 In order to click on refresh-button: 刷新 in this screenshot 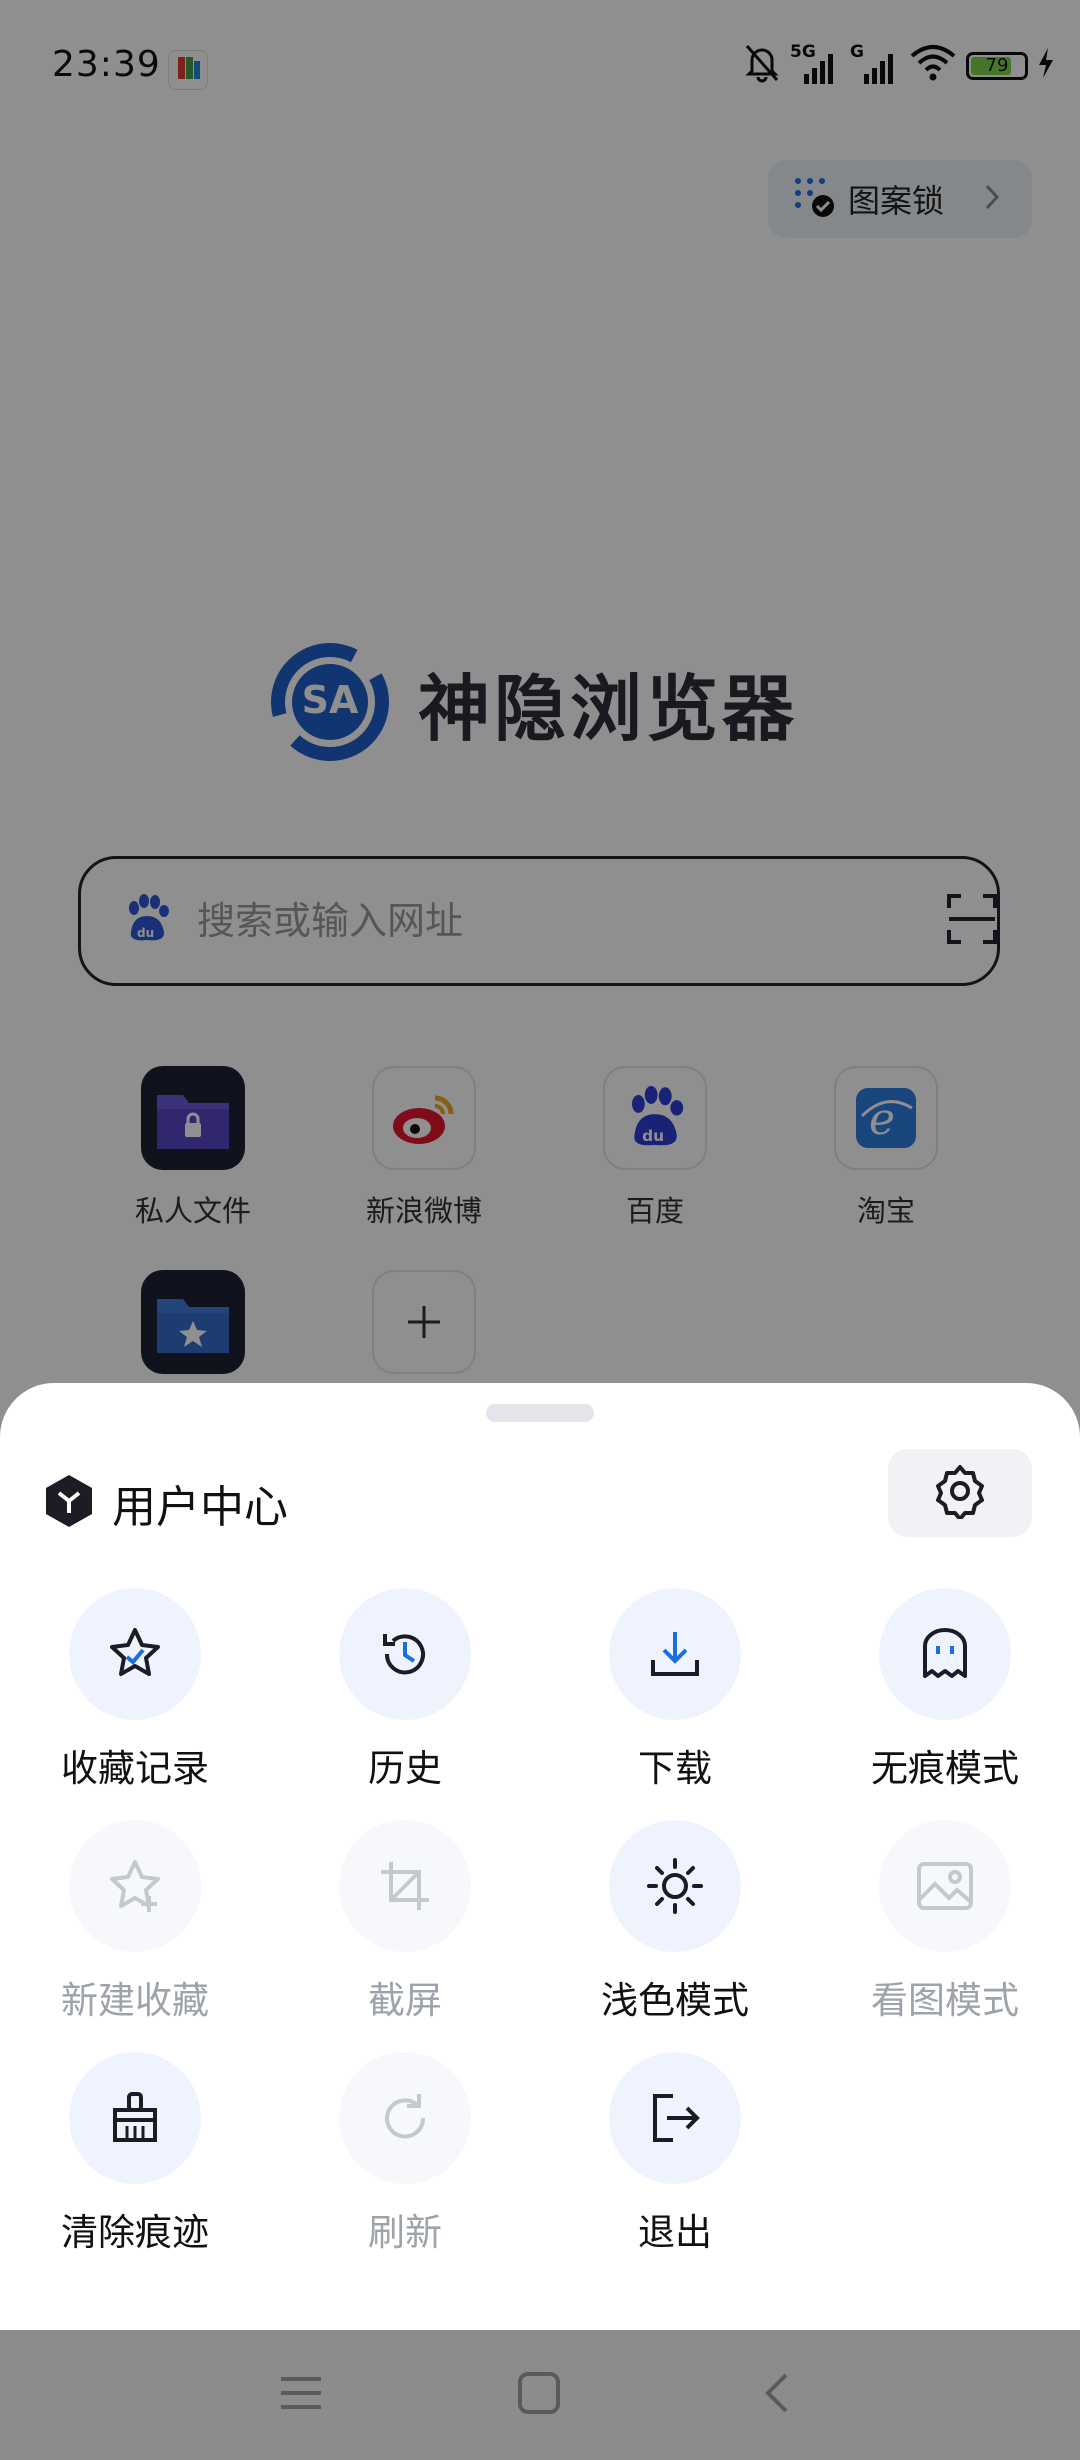, I will do `click(405, 2154)`.